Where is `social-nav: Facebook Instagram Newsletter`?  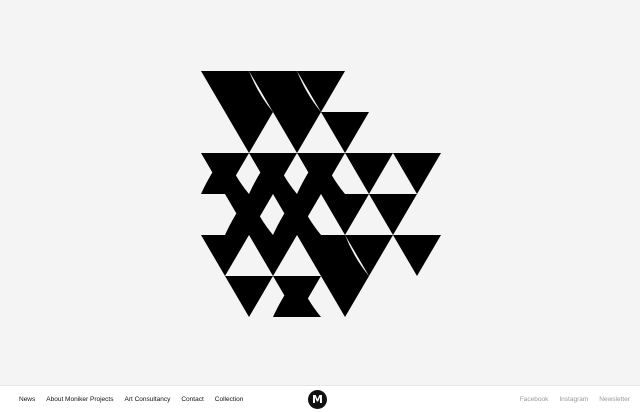
social-nav: Facebook Instagram Newsletter is located at coordinates (575, 399).